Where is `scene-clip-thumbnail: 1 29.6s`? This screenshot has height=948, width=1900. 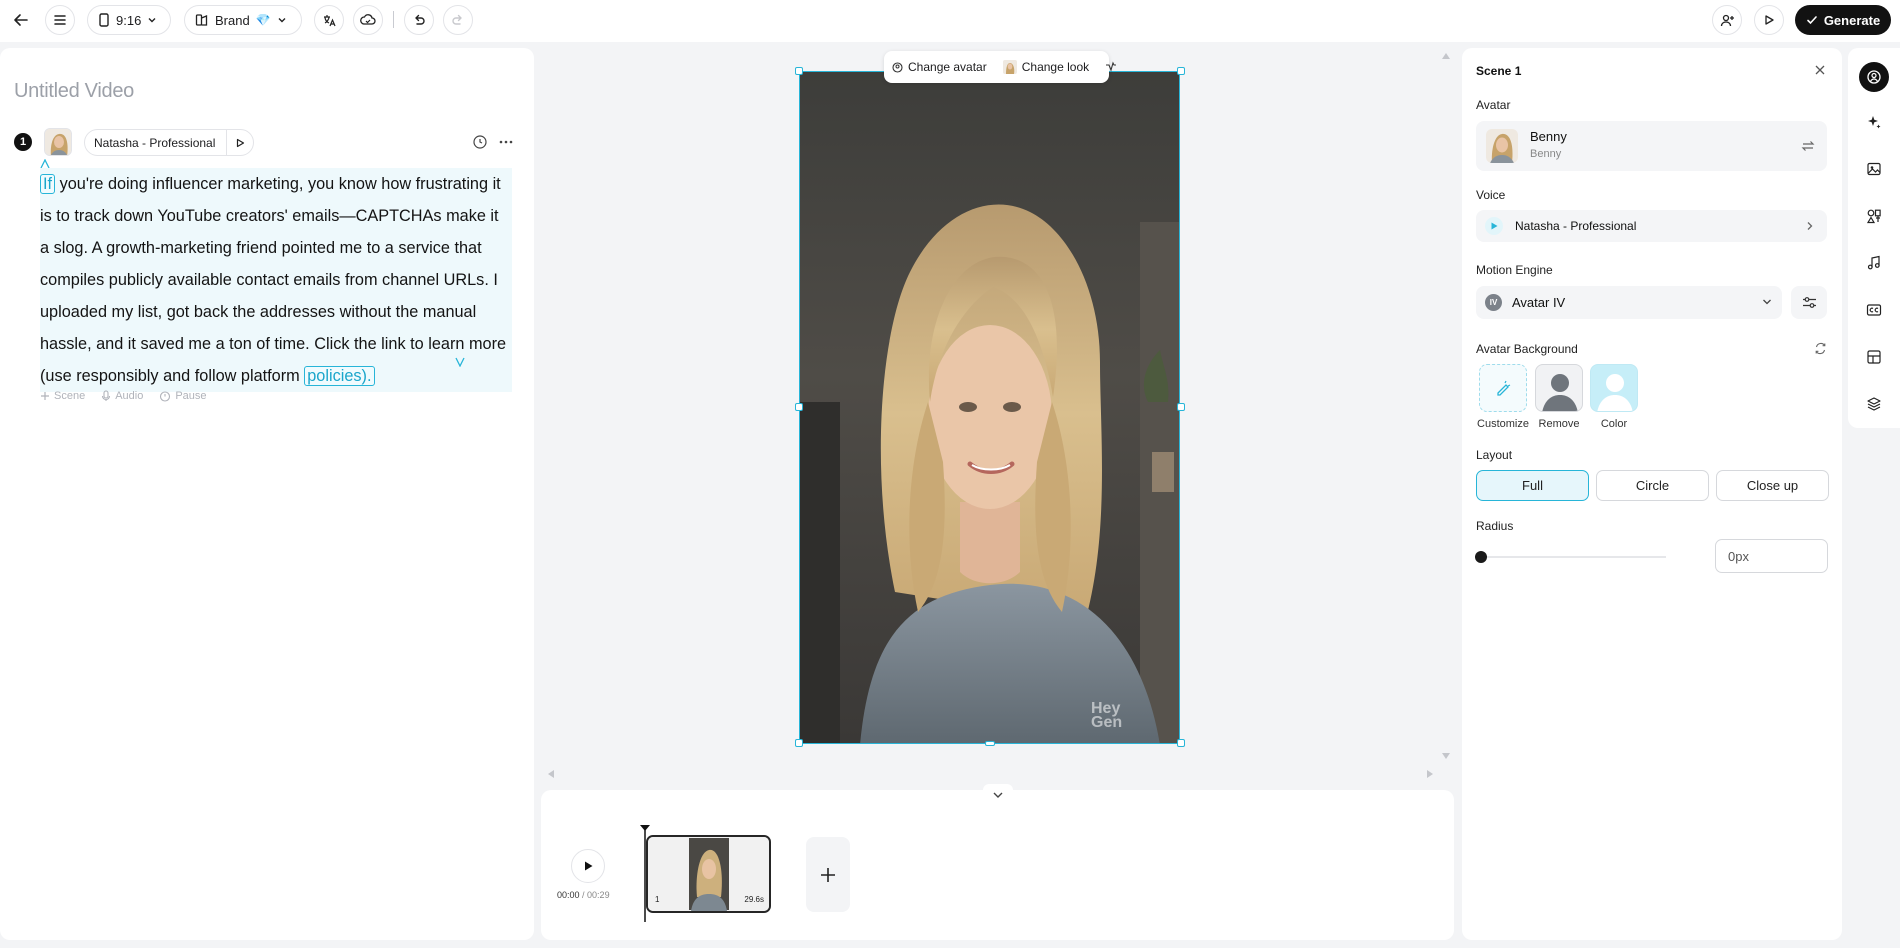 scene-clip-thumbnail: 1 29.6s is located at coordinates (708, 874).